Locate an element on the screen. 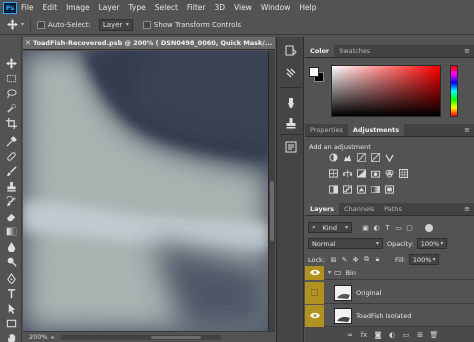 The image size is (474, 342). menu-window: Window is located at coordinates (276, 7).